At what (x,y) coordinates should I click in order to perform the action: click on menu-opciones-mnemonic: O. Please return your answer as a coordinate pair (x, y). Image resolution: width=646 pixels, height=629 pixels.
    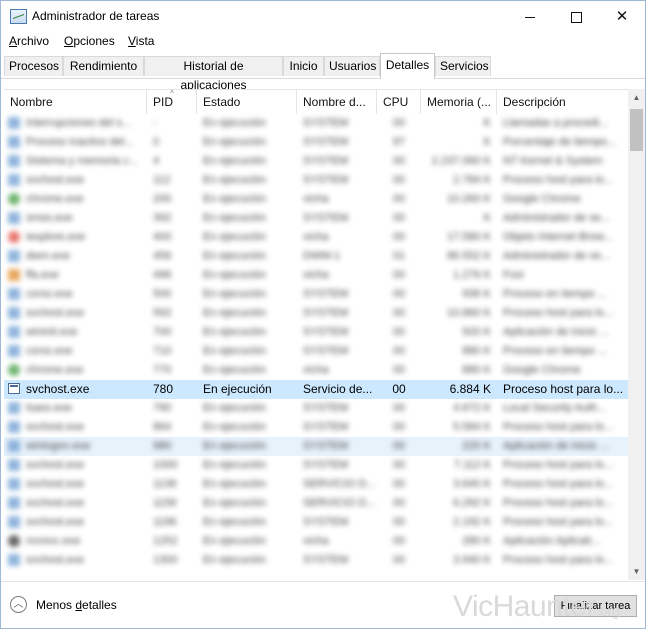
    Looking at the image, I should click on (69, 41).